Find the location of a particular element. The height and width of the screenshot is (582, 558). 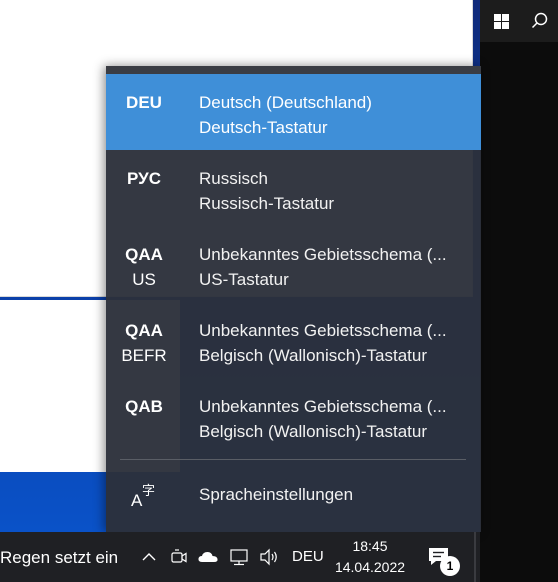

volume-icon is located at coordinates (269, 557).